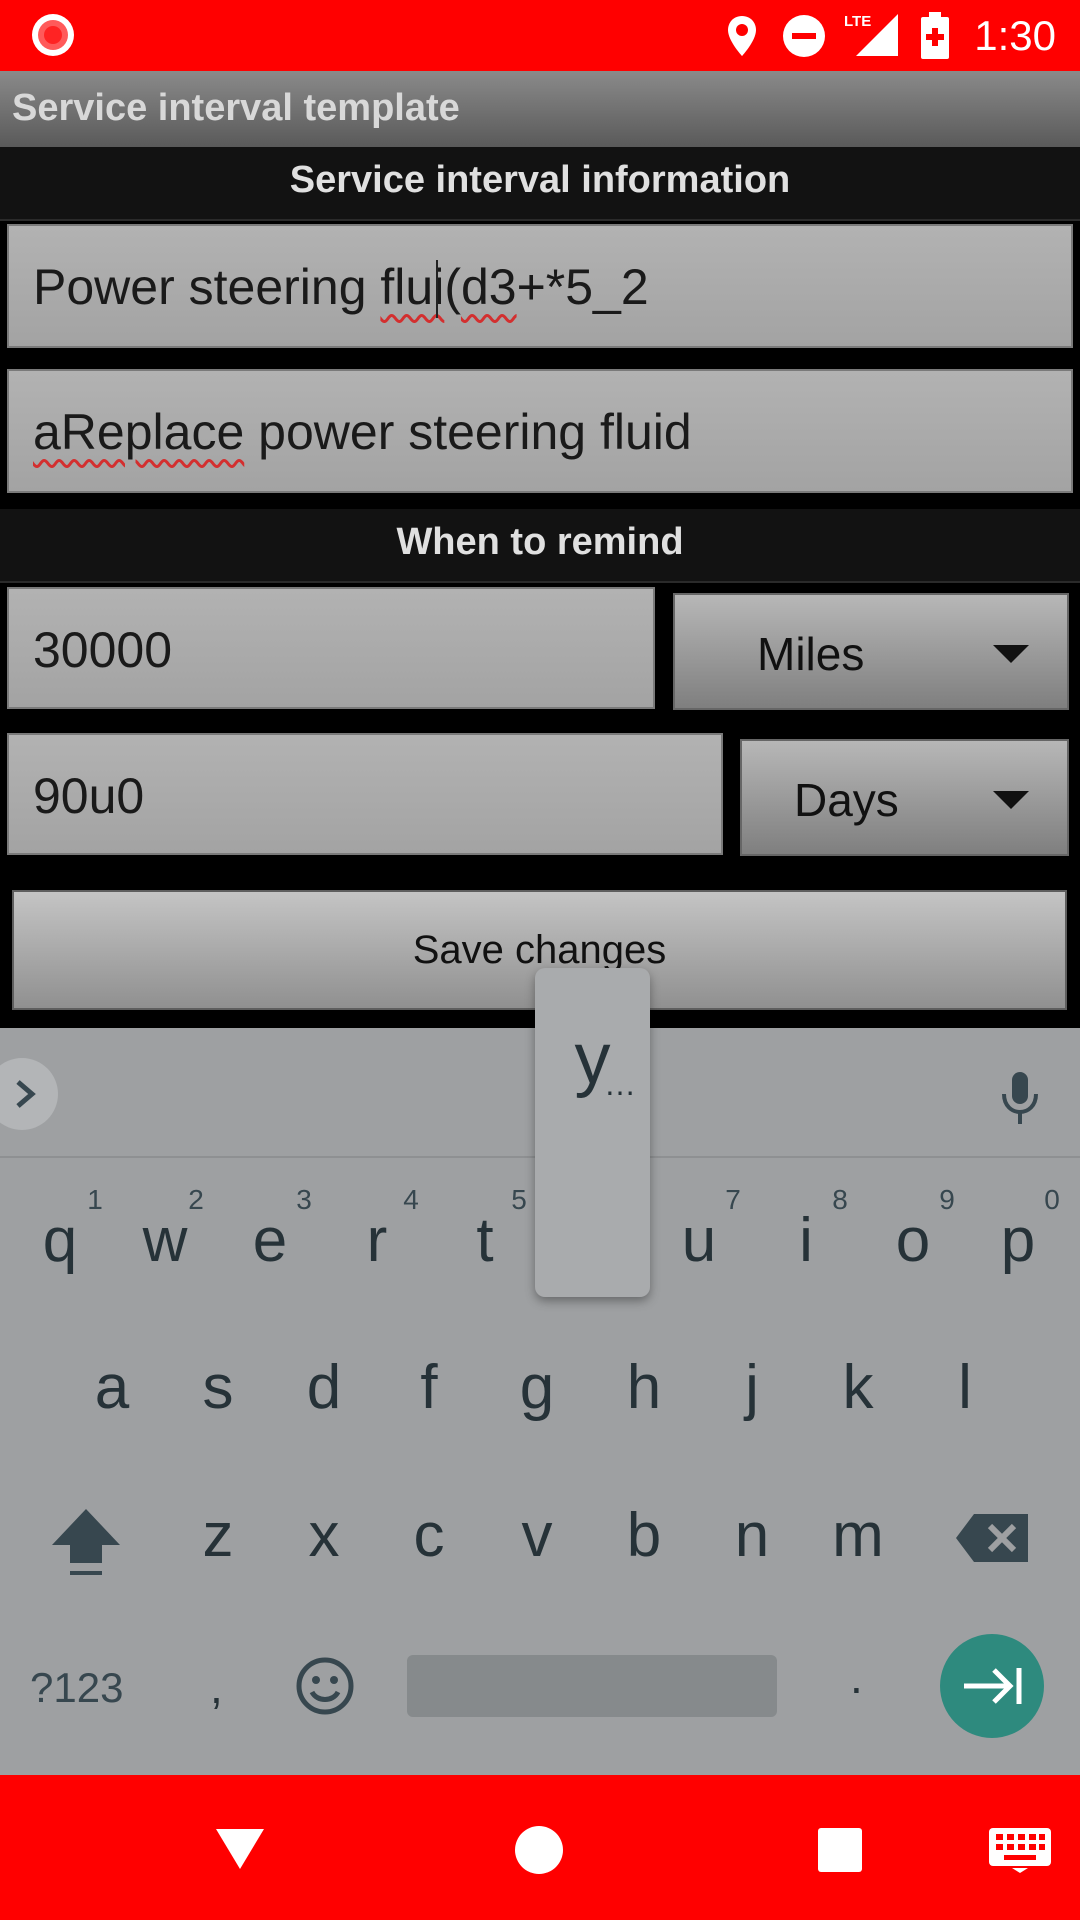 The height and width of the screenshot is (1920, 1080). I want to click on battery-charging-icon, so click(935, 35).